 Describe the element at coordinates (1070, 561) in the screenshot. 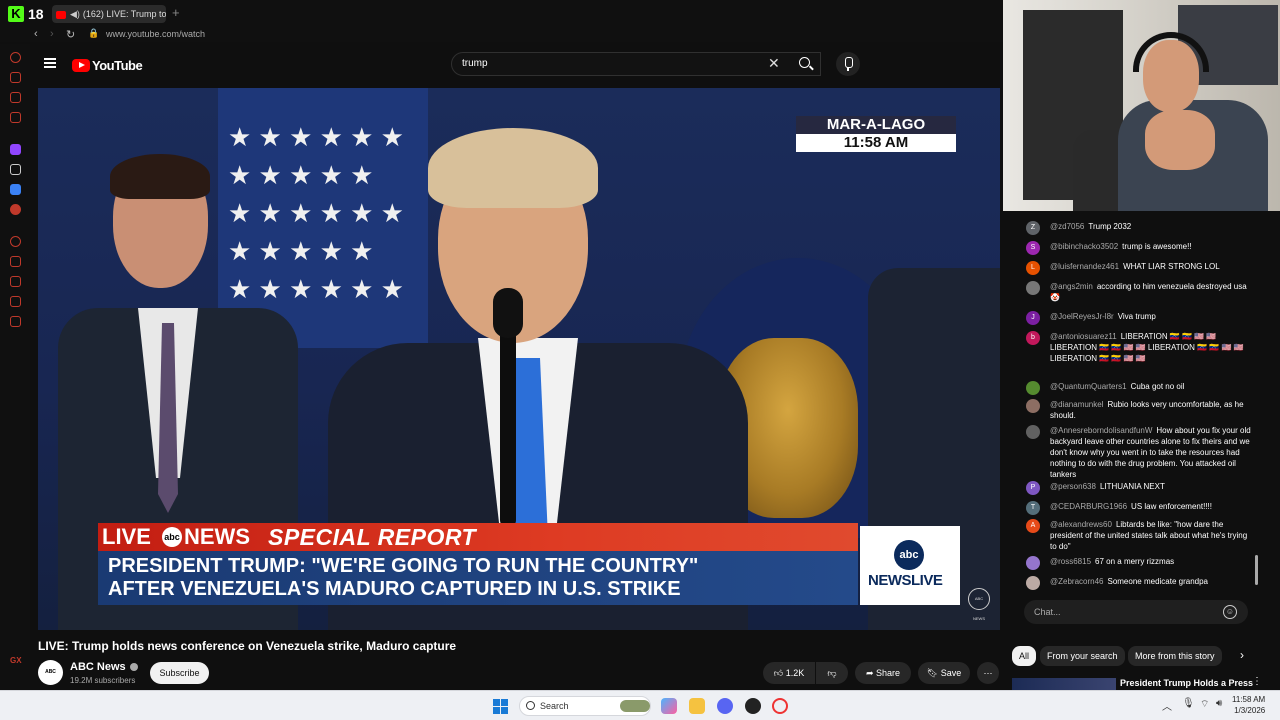

I see `chat-username: @ross6815` at that location.